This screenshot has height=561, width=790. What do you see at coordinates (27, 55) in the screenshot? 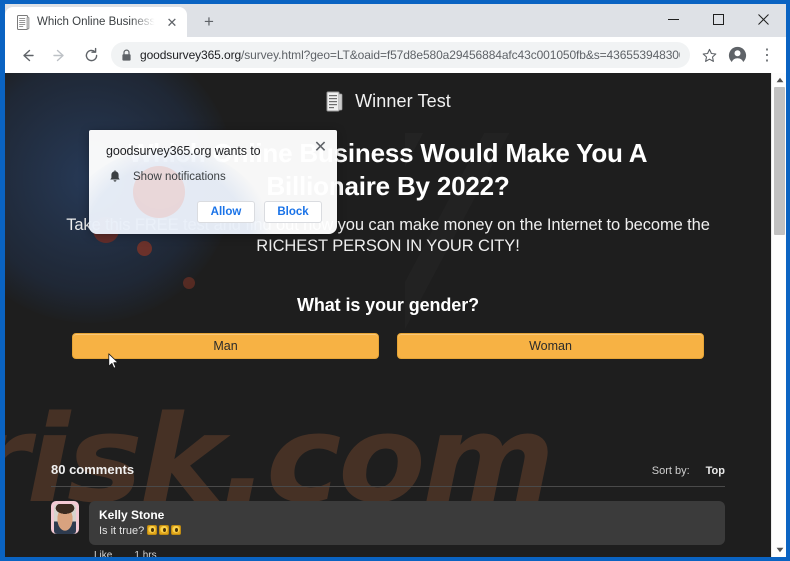
I see `back-icon` at bounding box center [27, 55].